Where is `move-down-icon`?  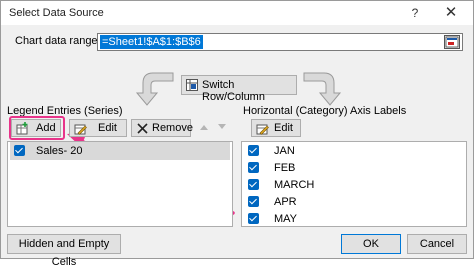 move-down-icon is located at coordinates (222, 128).